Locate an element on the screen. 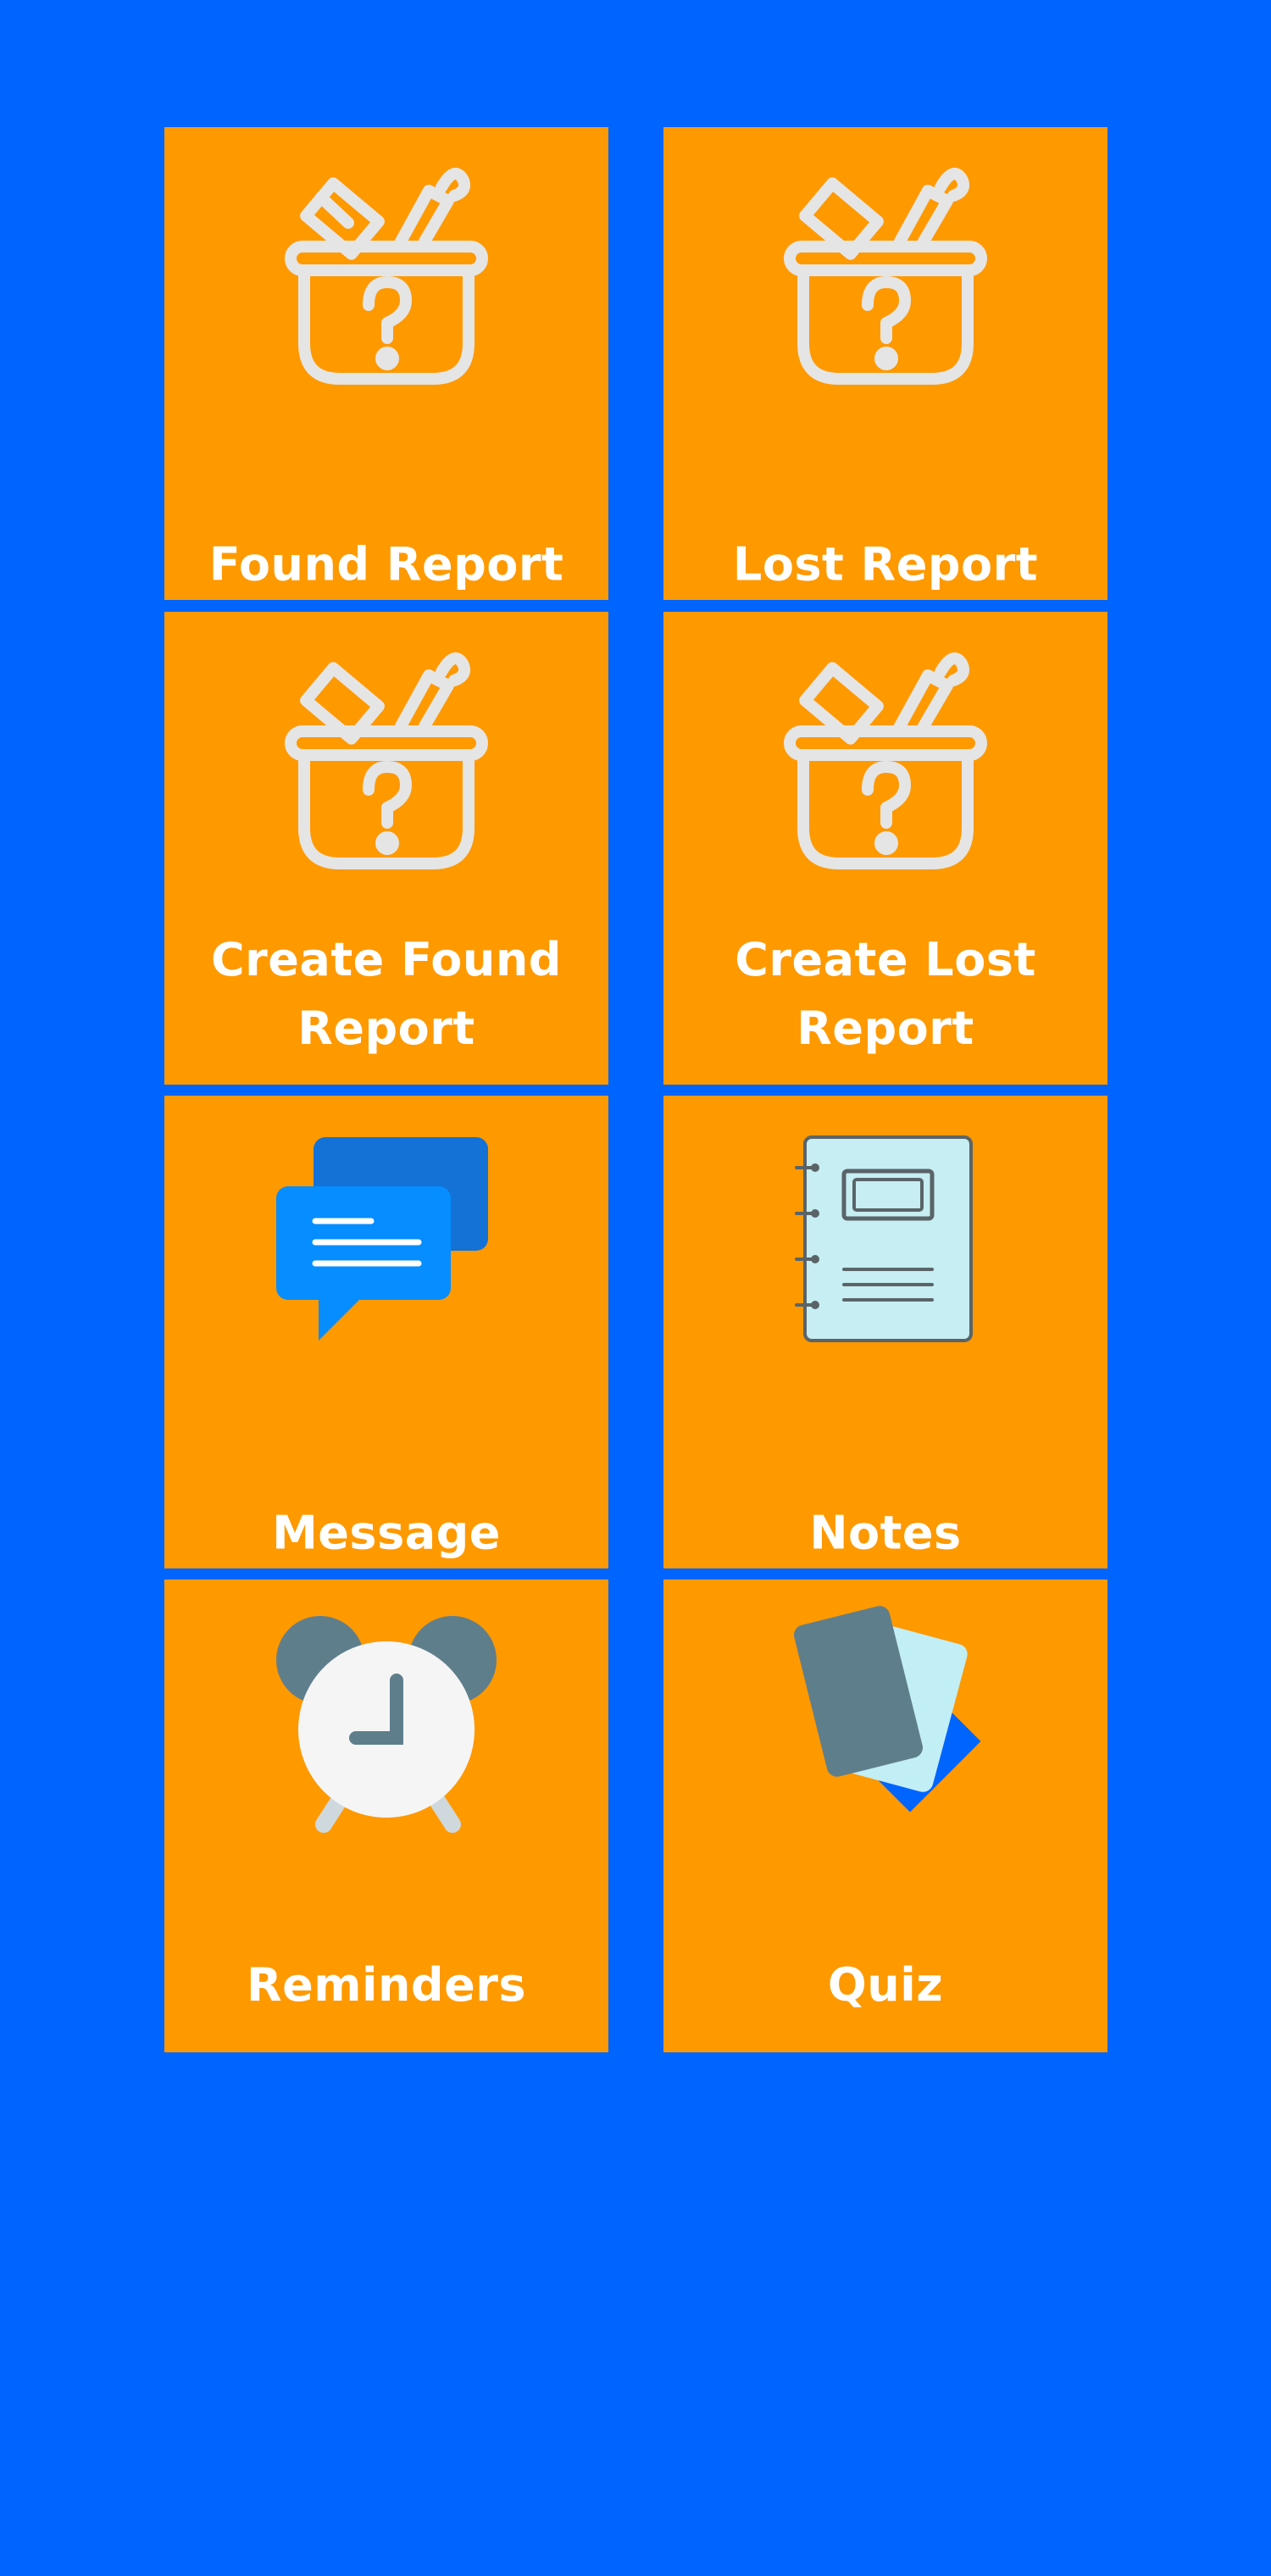 The width and height of the screenshot is (1271, 2576). chat-bubbles-icon is located at coordinates (386, 1240).